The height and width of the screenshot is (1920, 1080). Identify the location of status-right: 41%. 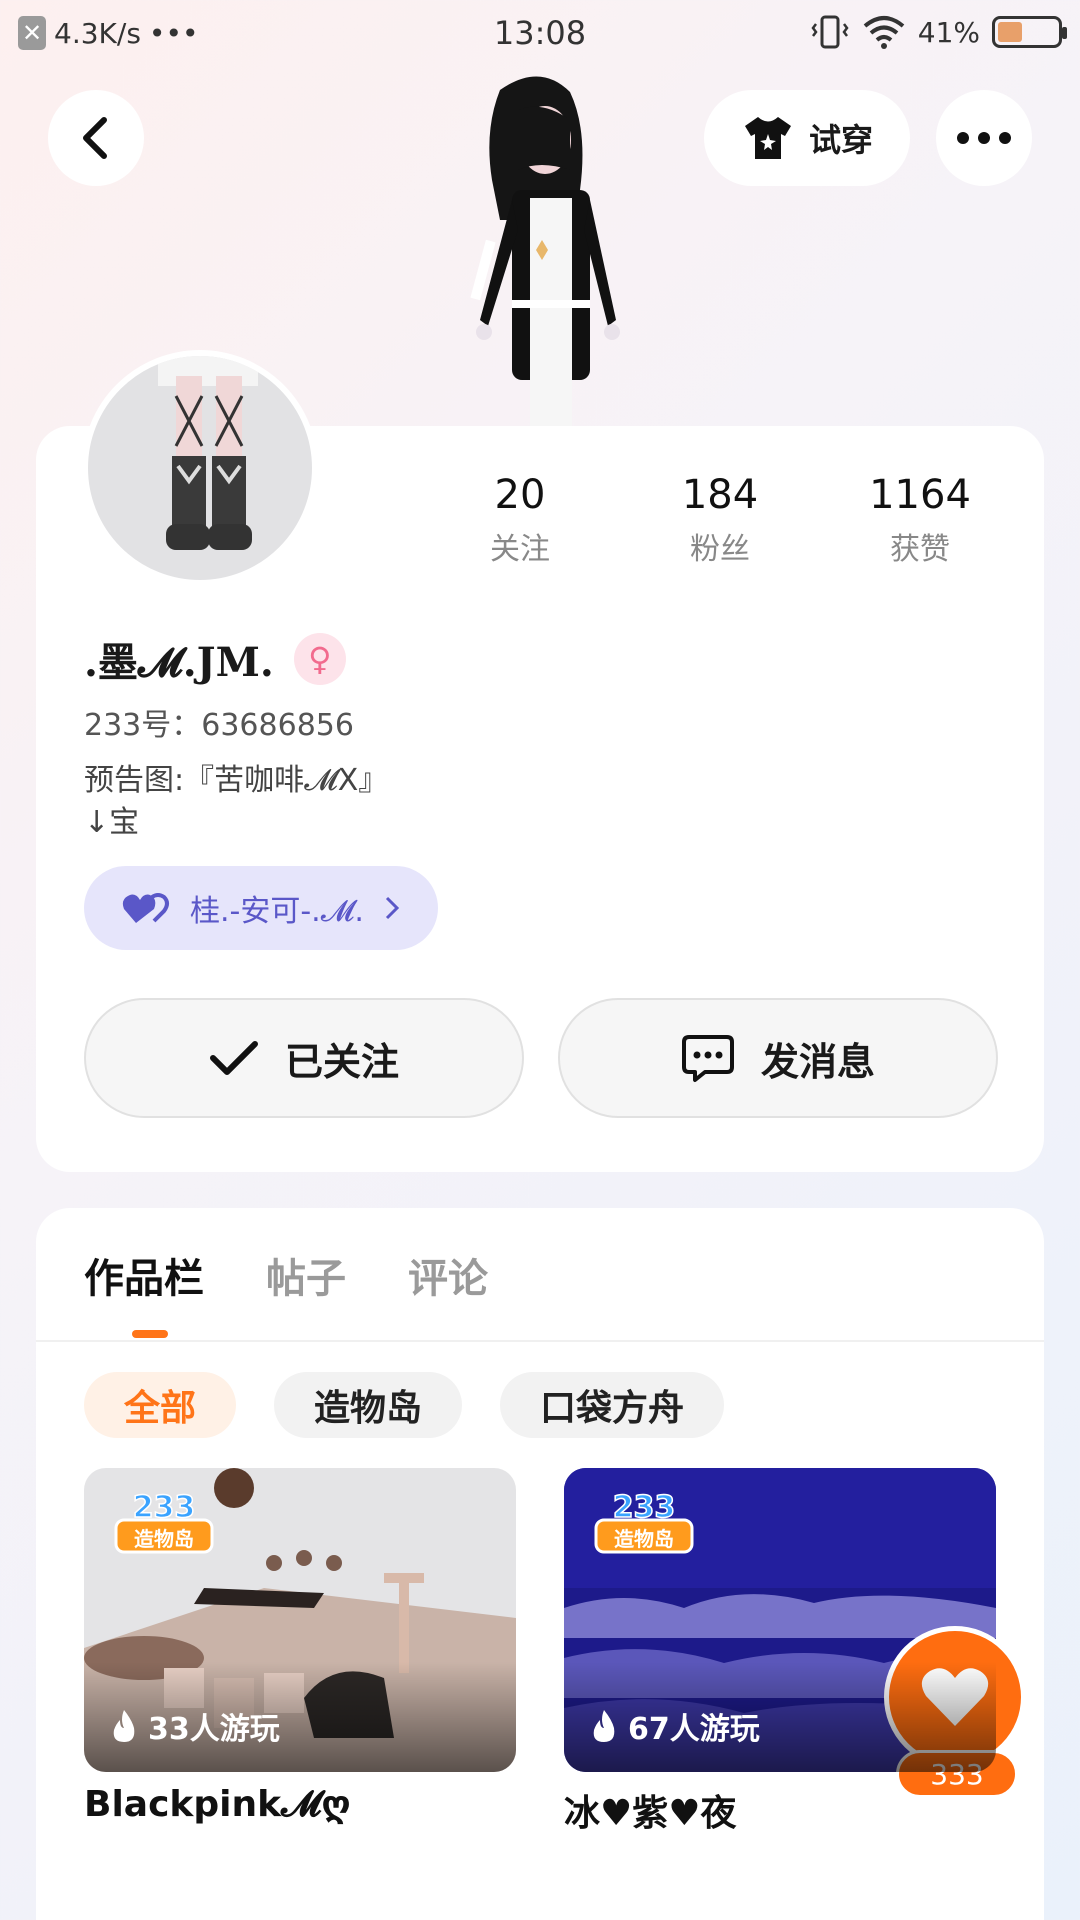
(938, 32).